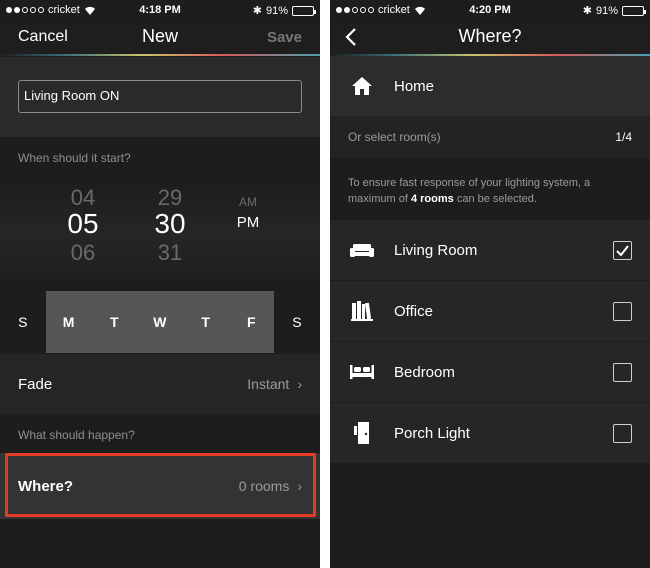  What do you see at coordinates (160, 55) in the screenshot?
I see `nav-divider` at bounding box center [160, 55].